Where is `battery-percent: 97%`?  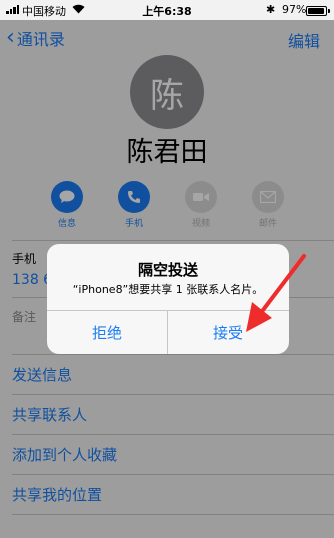 battery-percent: 97% is located at coordinates (294, 9).